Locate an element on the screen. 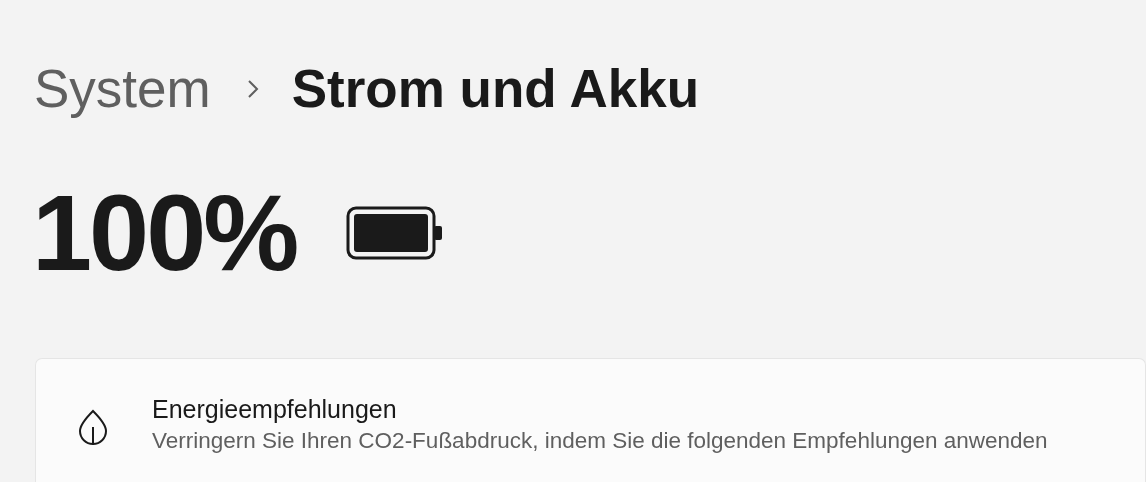 This screenshot has height=482, width=1146. battery-icon is located at coordinates (395, 233).